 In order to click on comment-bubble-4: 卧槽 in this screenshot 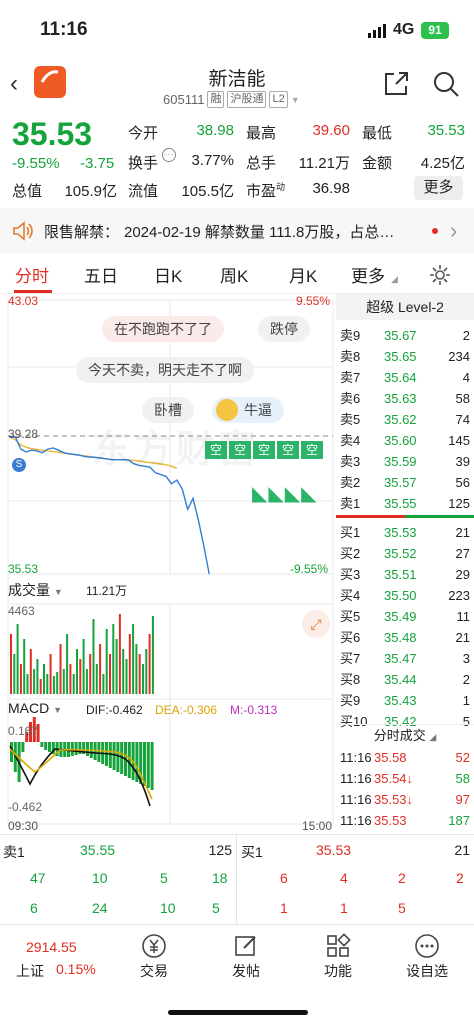, I will do `click(168, 410)`.